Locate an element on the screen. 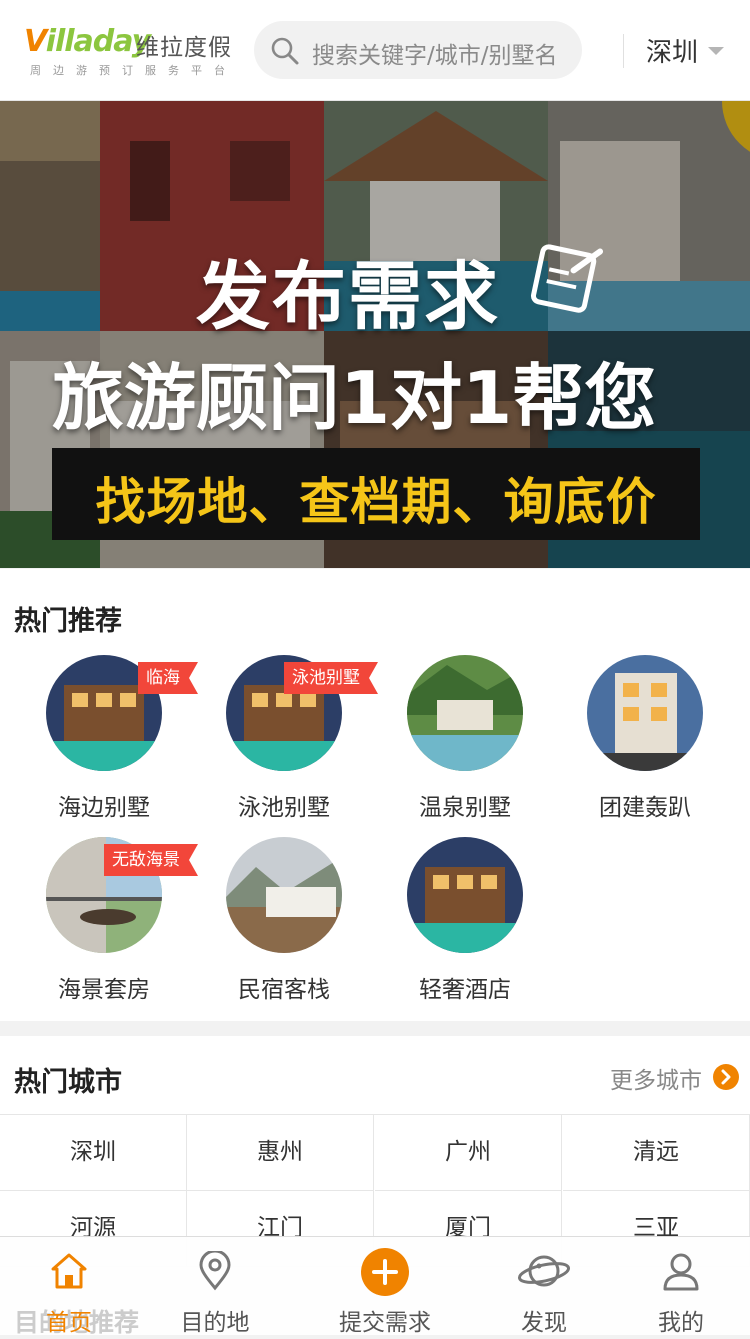  category-label: 团建轰趴 is located at coordinates (645, 808).